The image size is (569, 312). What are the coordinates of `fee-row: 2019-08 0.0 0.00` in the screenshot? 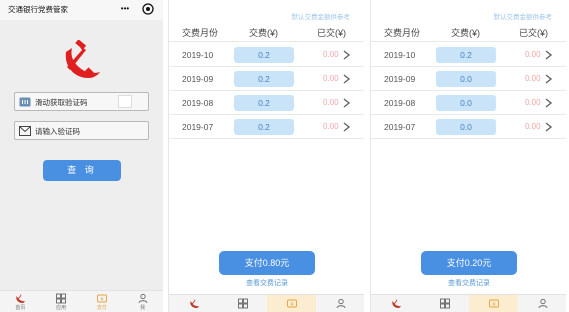 It's located at (468, 103).